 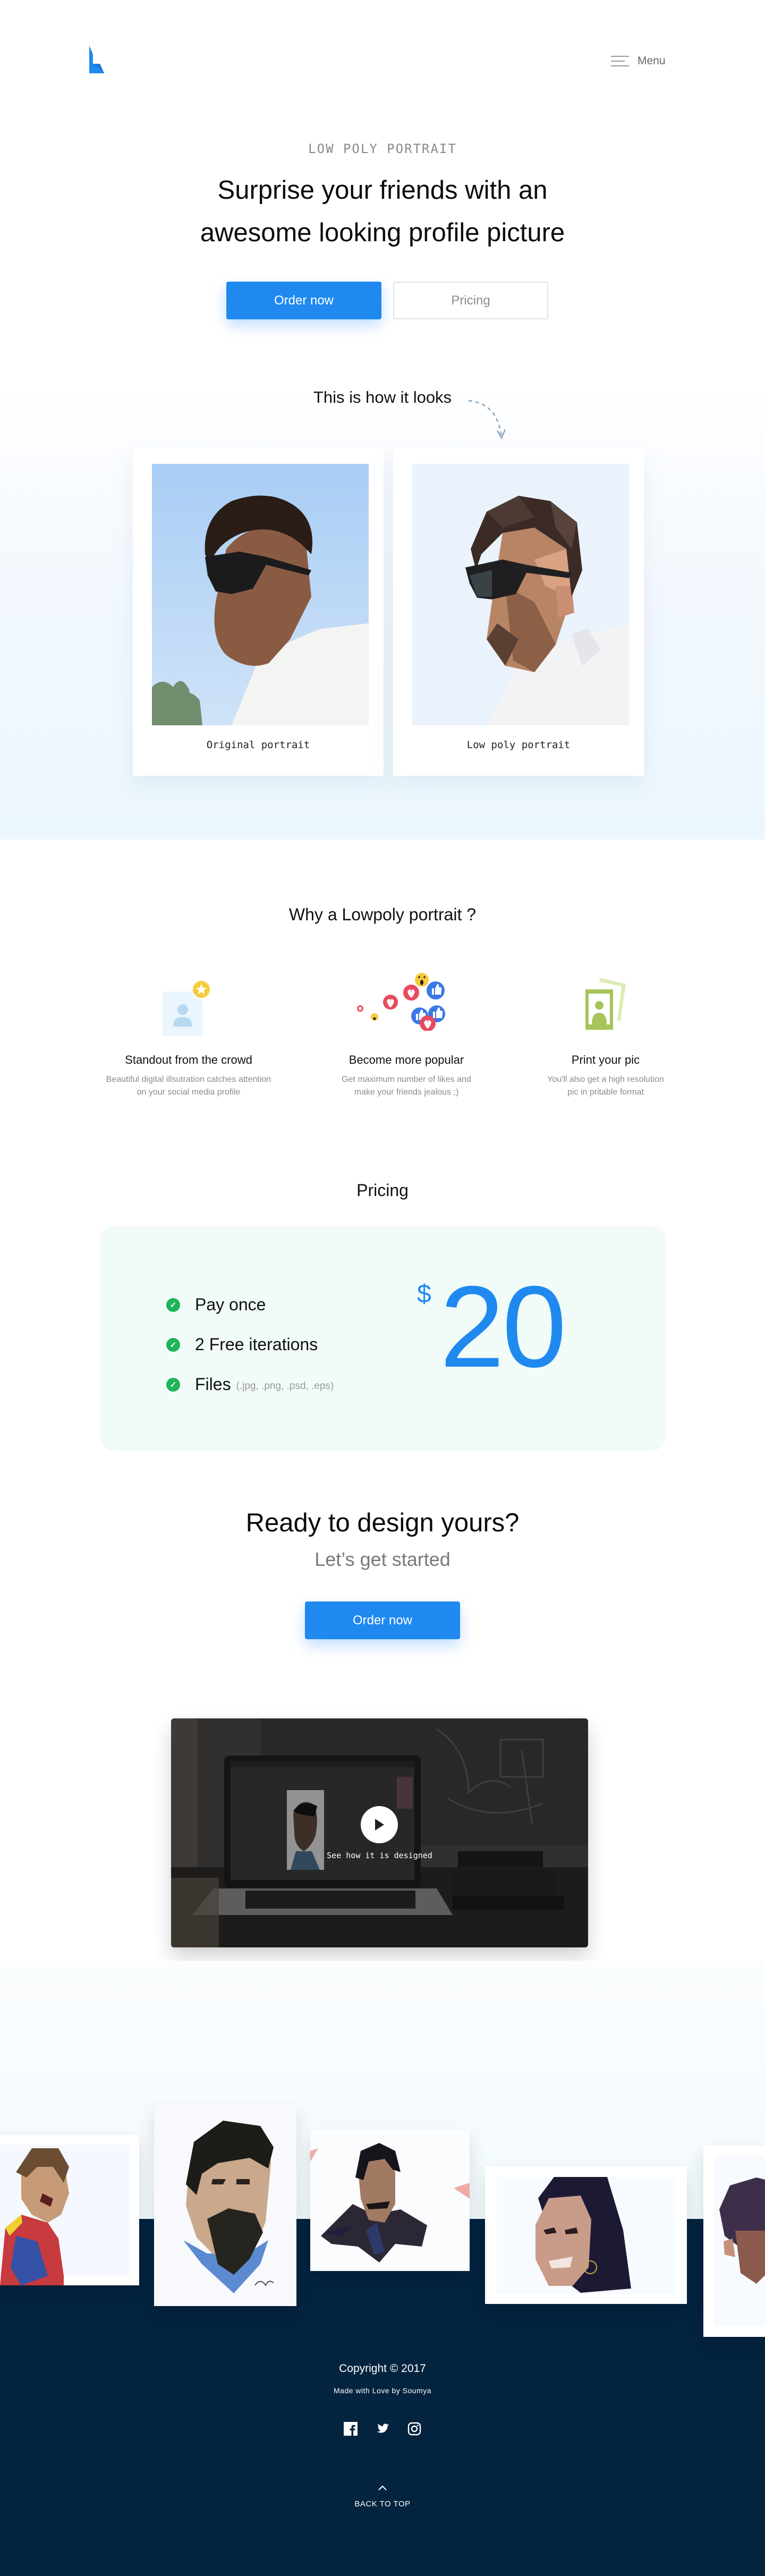 I want to click on cta-subtitle: Let’s get started, so click(x=382, y=1559).